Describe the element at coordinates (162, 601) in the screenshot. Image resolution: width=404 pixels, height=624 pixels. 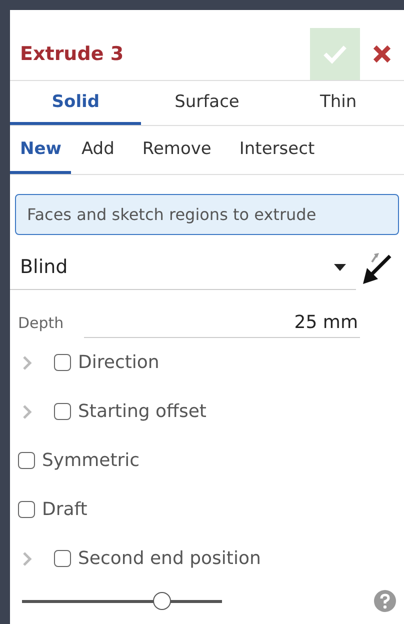
I see `slider-thumb` at that location.